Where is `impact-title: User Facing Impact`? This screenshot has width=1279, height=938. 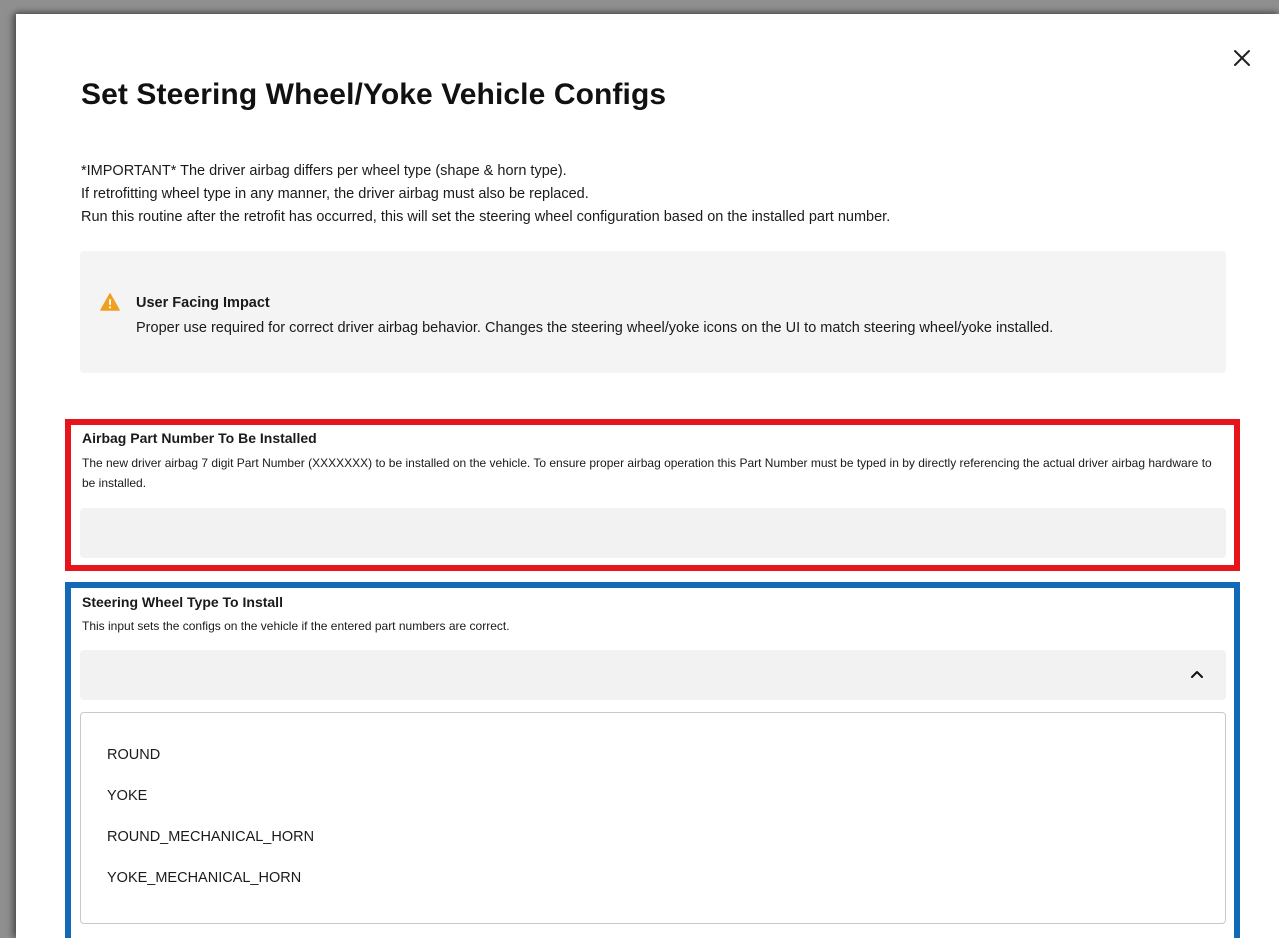
impact-title: User Facing Impact is located at coordinates (203, 303).